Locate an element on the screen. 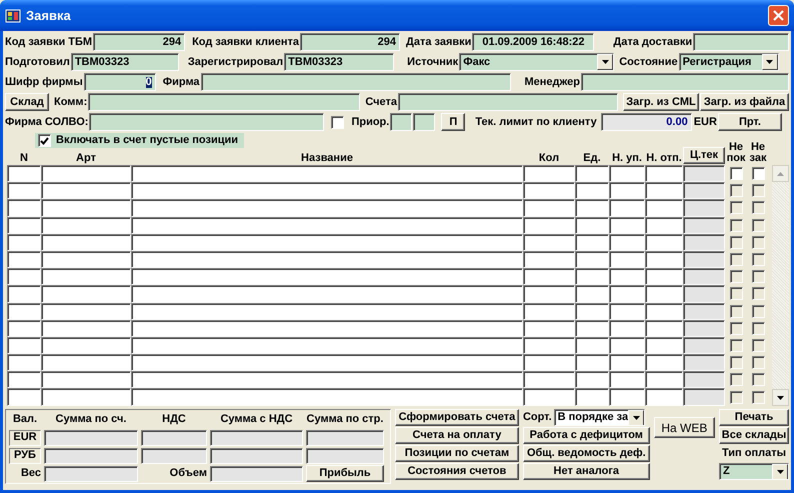 The height and width of the screenshot is (493, 794). input-field: 0 is located at coordinates (120, 82).